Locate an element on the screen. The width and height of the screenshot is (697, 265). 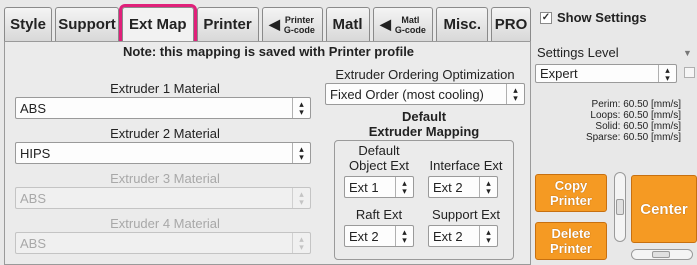
interface-ext-label: Interface Ext is located at coordinates (466, 165).